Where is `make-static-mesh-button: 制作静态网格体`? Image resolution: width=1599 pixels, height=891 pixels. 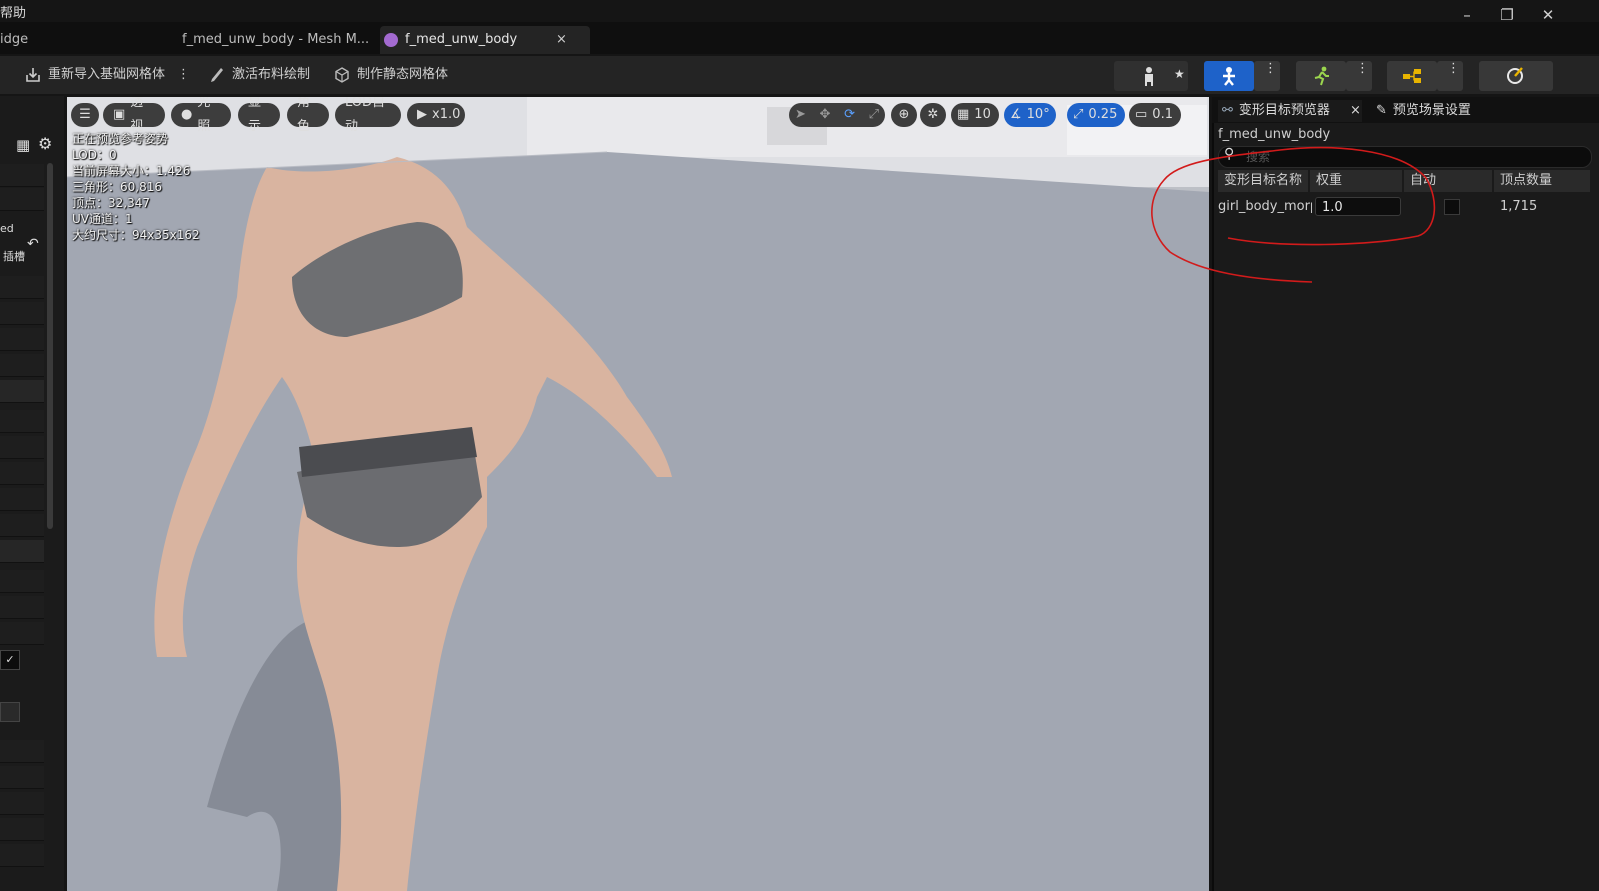 make-static-mesh-button: 制作静态网格体 is located at coordinates (390, 75).